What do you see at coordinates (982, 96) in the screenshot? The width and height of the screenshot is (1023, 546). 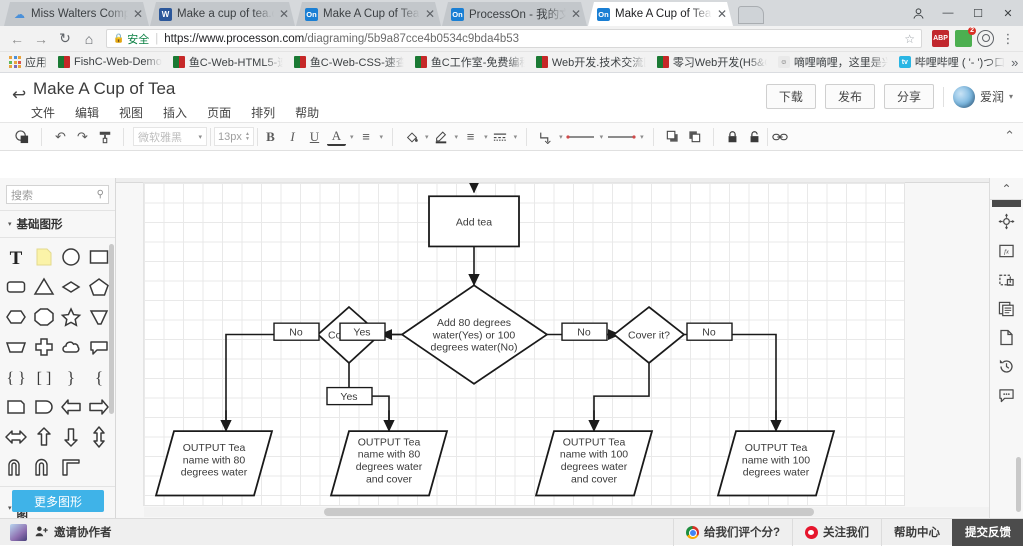 I see `user-menu: 爱润 ▾` at bounding box center [982, 96].